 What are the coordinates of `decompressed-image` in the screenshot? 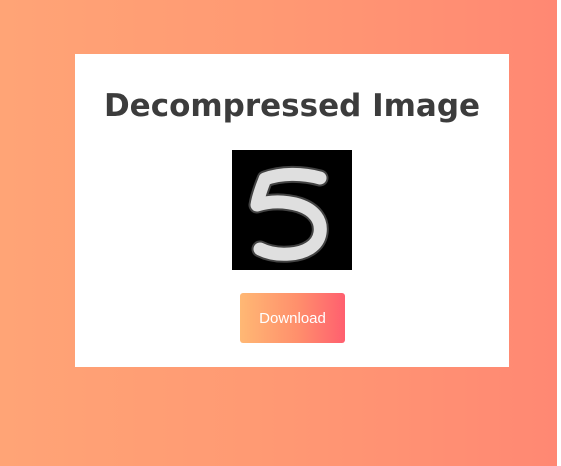 It's located at (292, 210).